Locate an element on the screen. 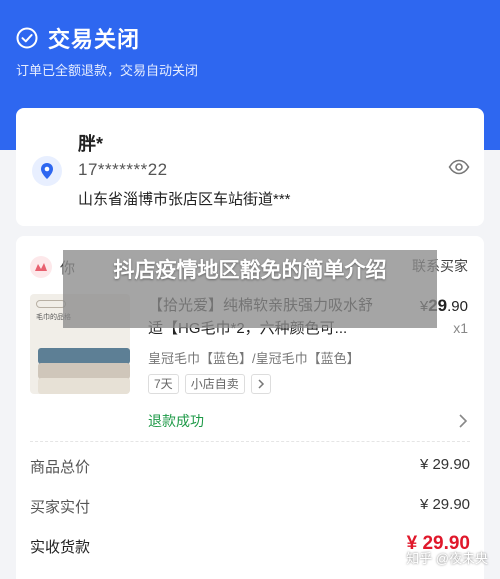 This screenshot has width=500, height=579. check-circle-icon is located at coordinates (27, 38).